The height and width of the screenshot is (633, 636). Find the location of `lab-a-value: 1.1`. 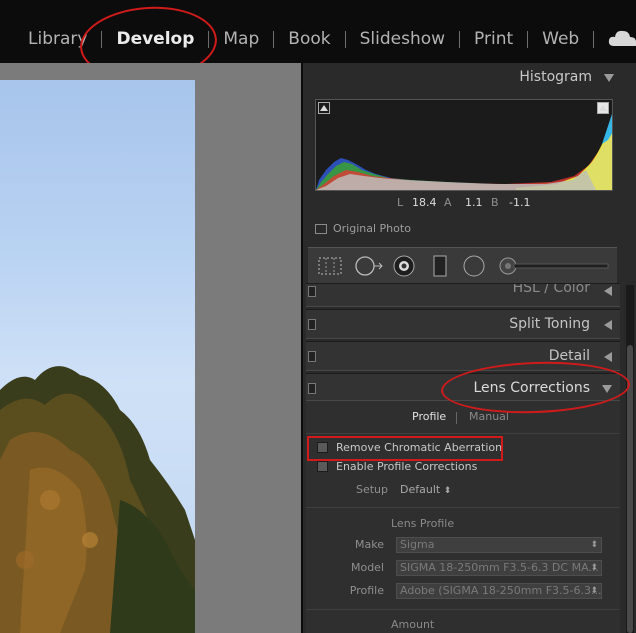

lab-a-value: 1.1 is located at coordinates (474, 202).